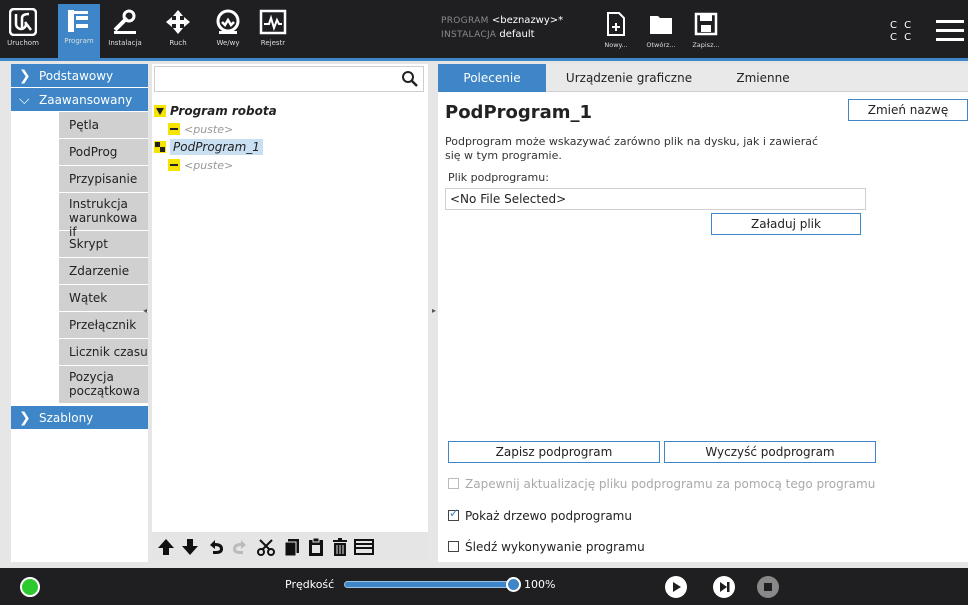 This screenshot has width=968, height=605. I want to click on ur-logo-icon, so click(23, 22).